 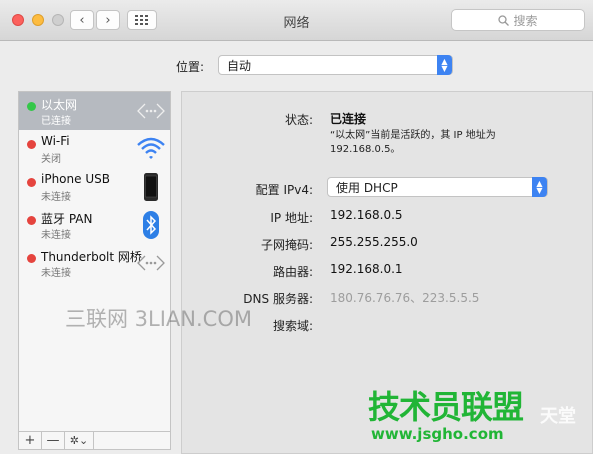 I want to click on service-item-thunderbolt-bridge: Thunderbolt 网桥 未连接, so click(x=94, y=263).